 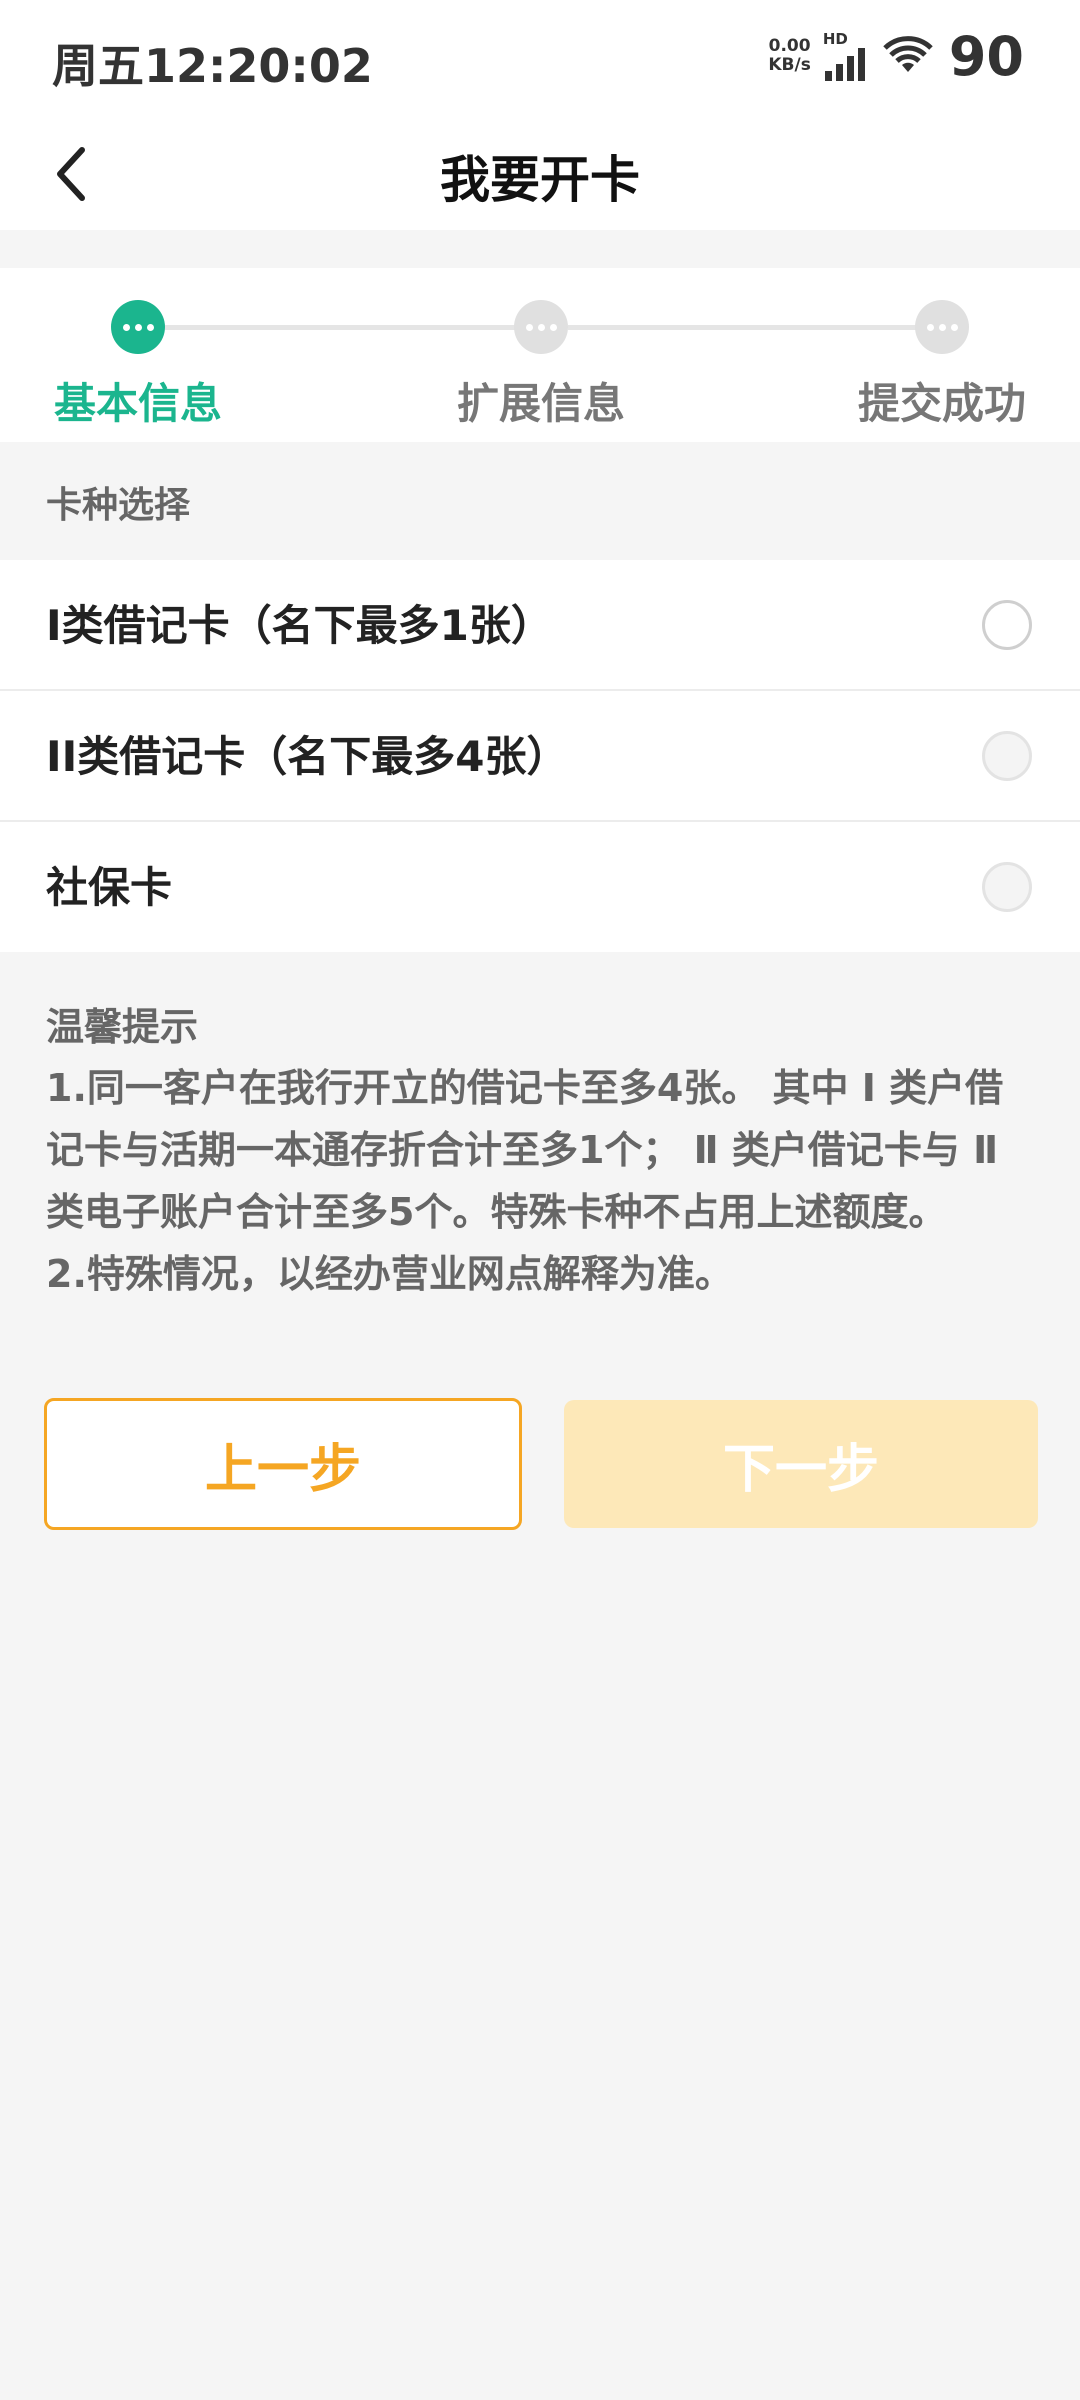 I want to click on status-time: 周五12:20:02, so click(x=212, y=66).